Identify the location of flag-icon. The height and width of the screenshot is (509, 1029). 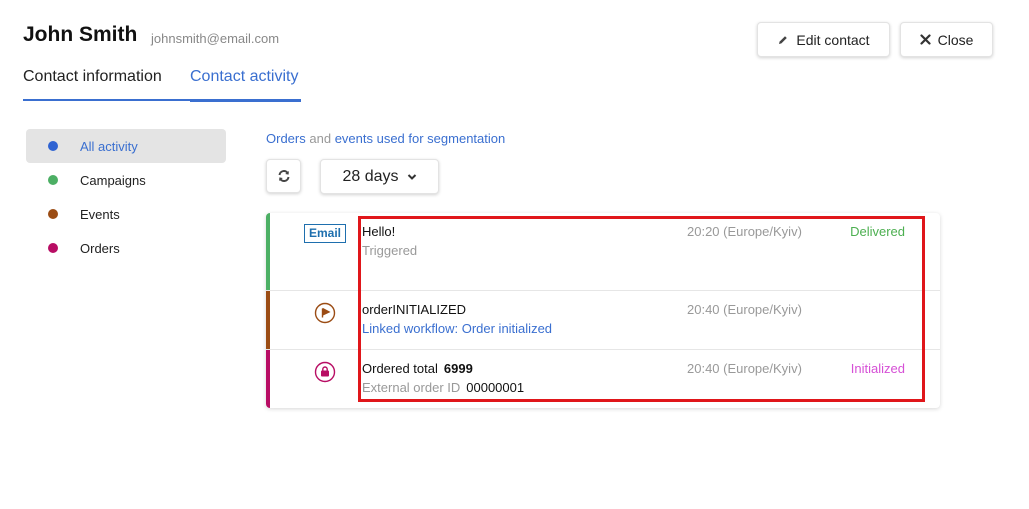
(325, 313).